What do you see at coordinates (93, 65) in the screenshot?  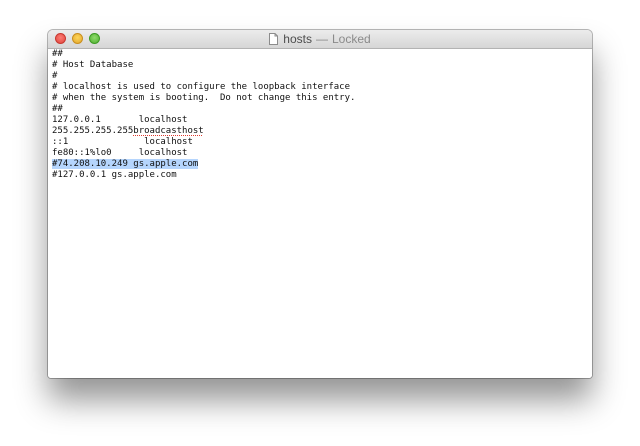 I see `text-line: # Host Database` at bounding box center [93, 65].